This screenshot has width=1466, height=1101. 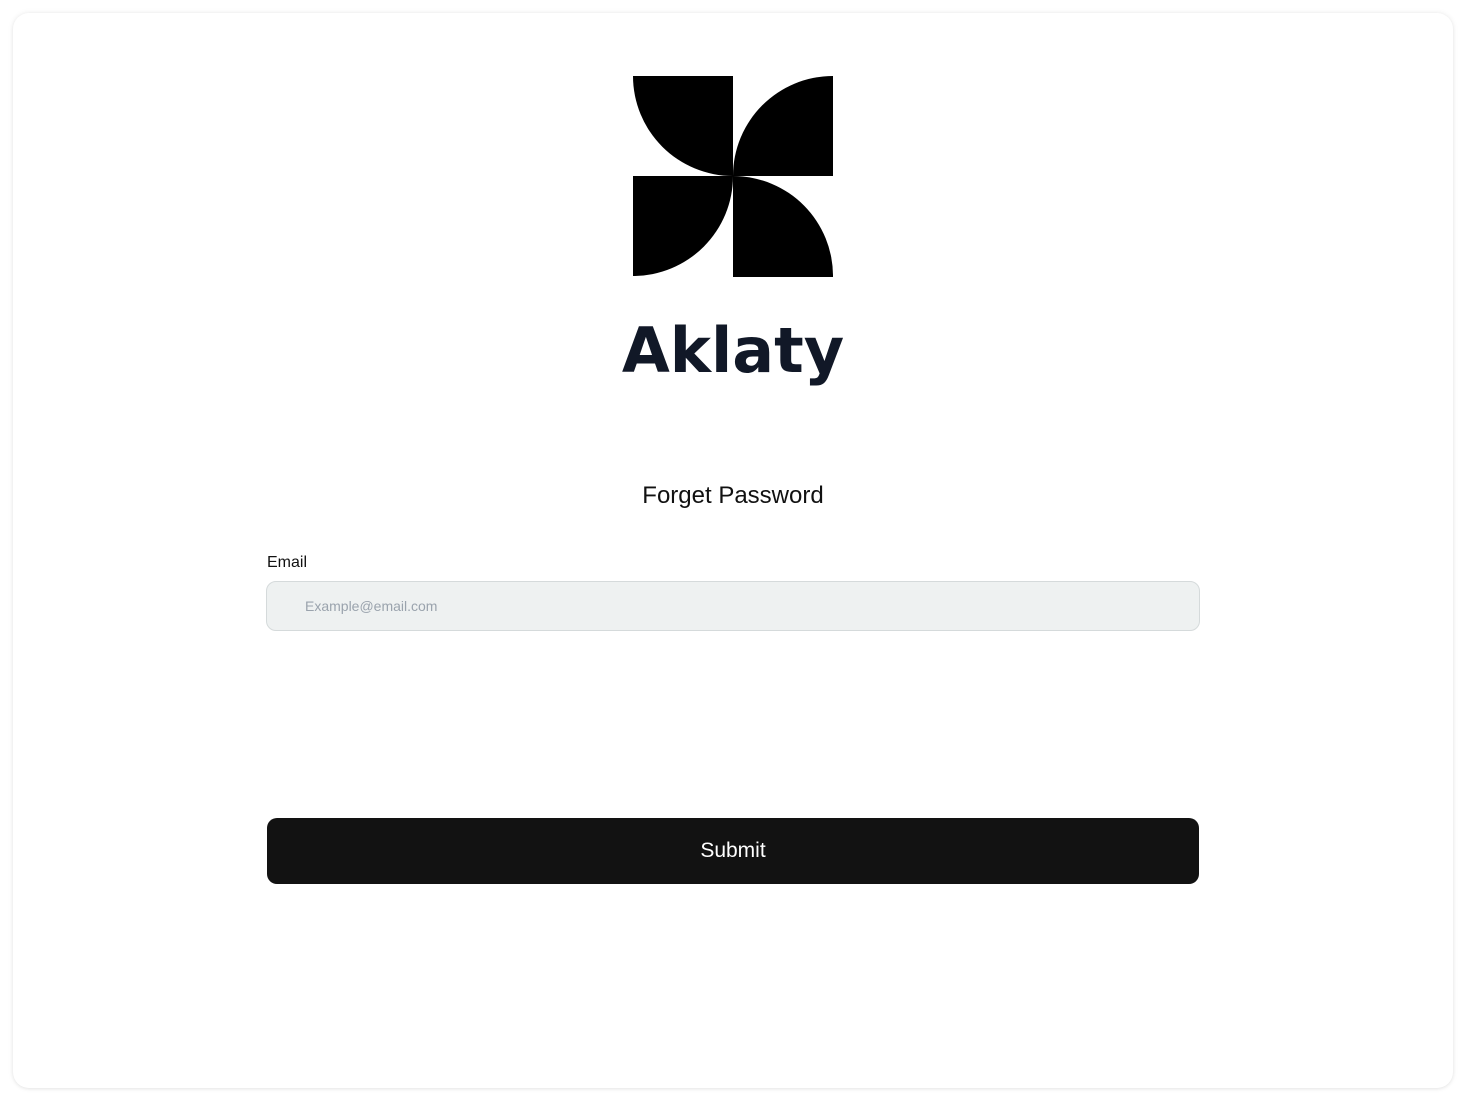 I want to click on email-label: Email, so click(x=287, y=562).